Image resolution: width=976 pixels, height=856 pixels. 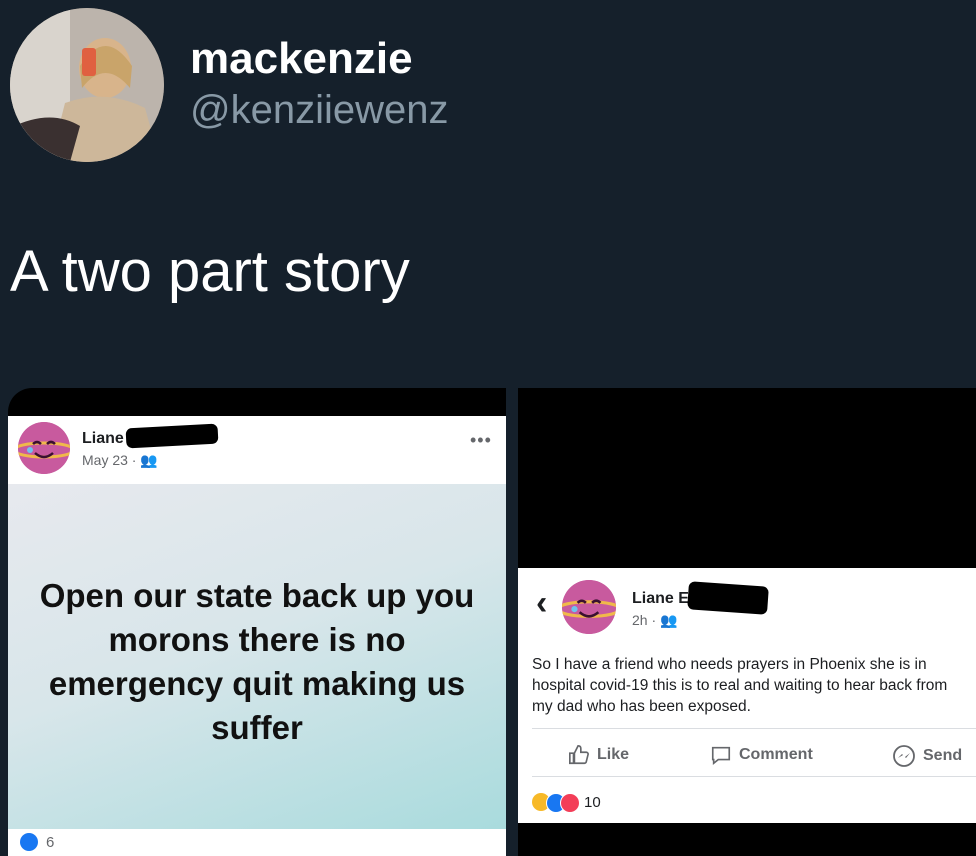 What do you see at coordinates (592, 802) in the screenshot?
I see `reaction-count: 10` at bounding box center [592, 802].